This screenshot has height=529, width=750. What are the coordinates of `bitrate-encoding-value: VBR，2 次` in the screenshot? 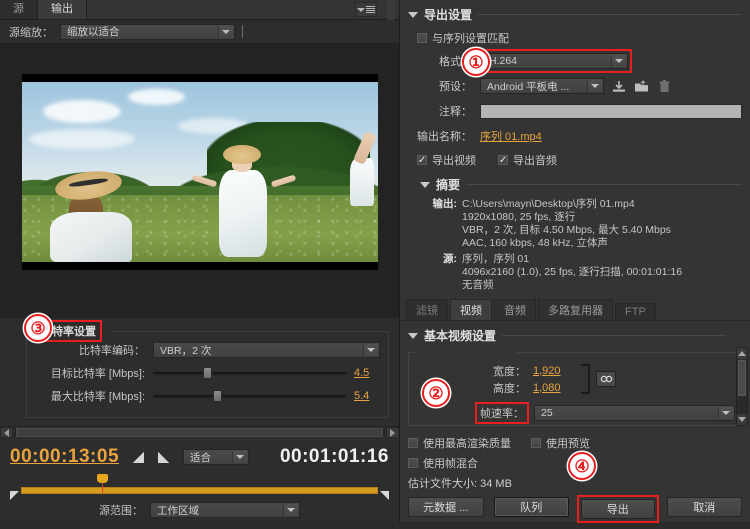 It's located at (186, 350).